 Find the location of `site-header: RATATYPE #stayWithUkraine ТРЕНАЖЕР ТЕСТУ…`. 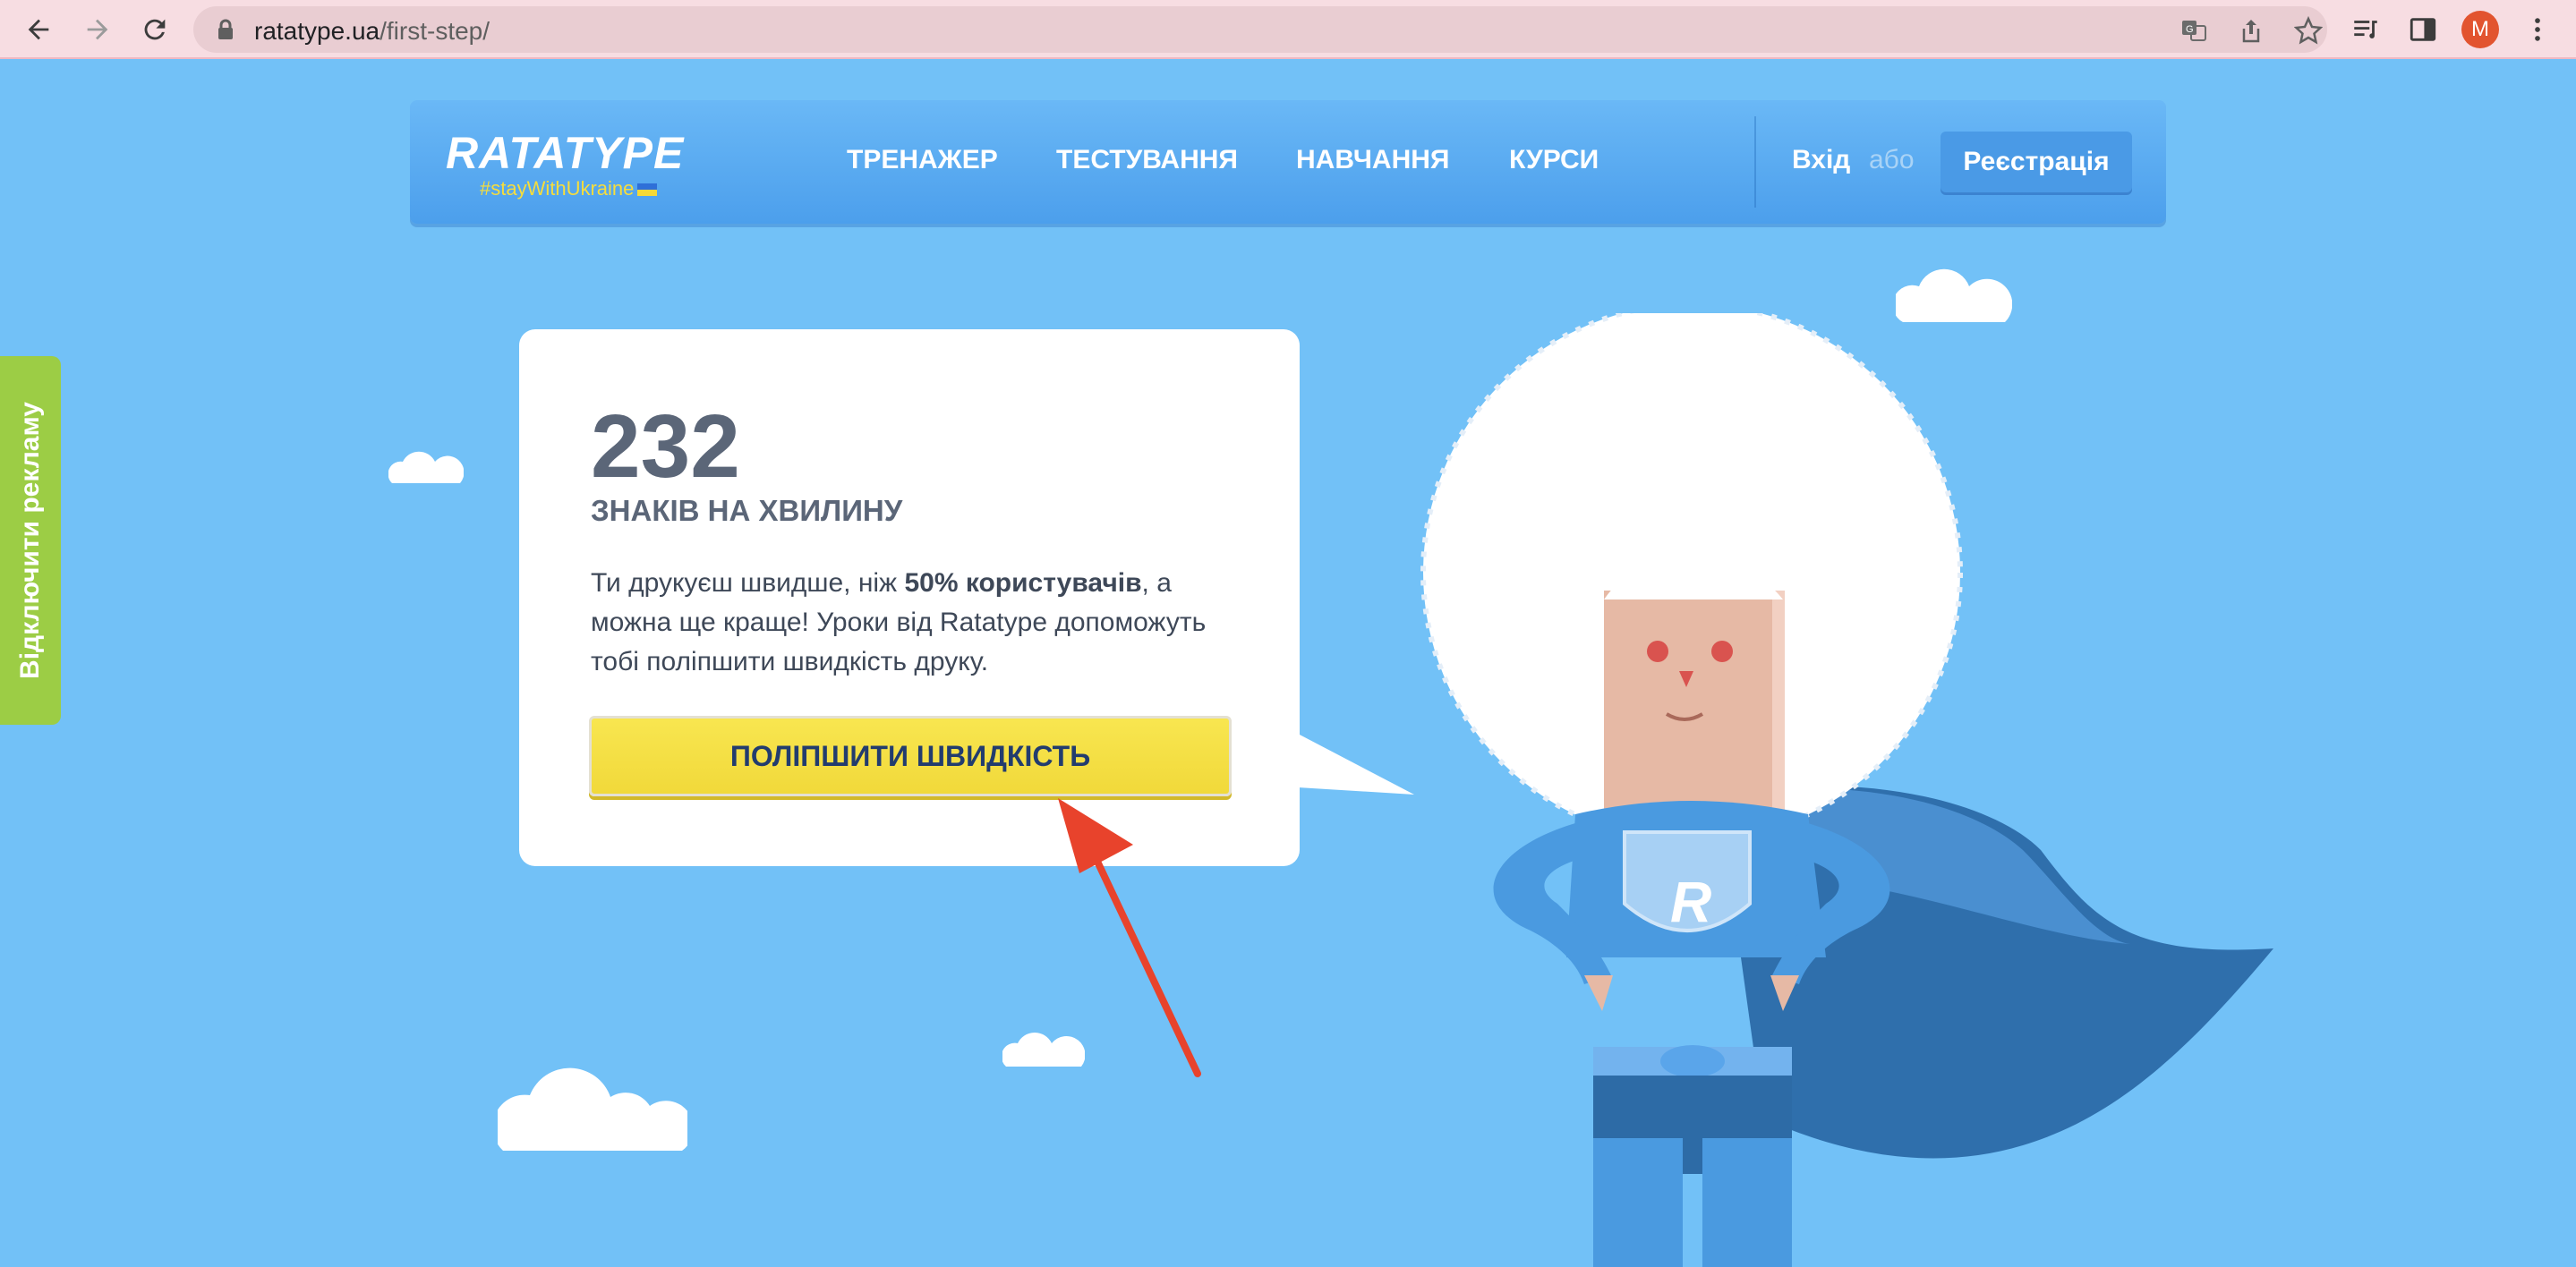

site-header: RATATYPE #stayWithUkraine ТРЕНАЖЕР ТЕСТУ… is located at coordinates (1288, 162).